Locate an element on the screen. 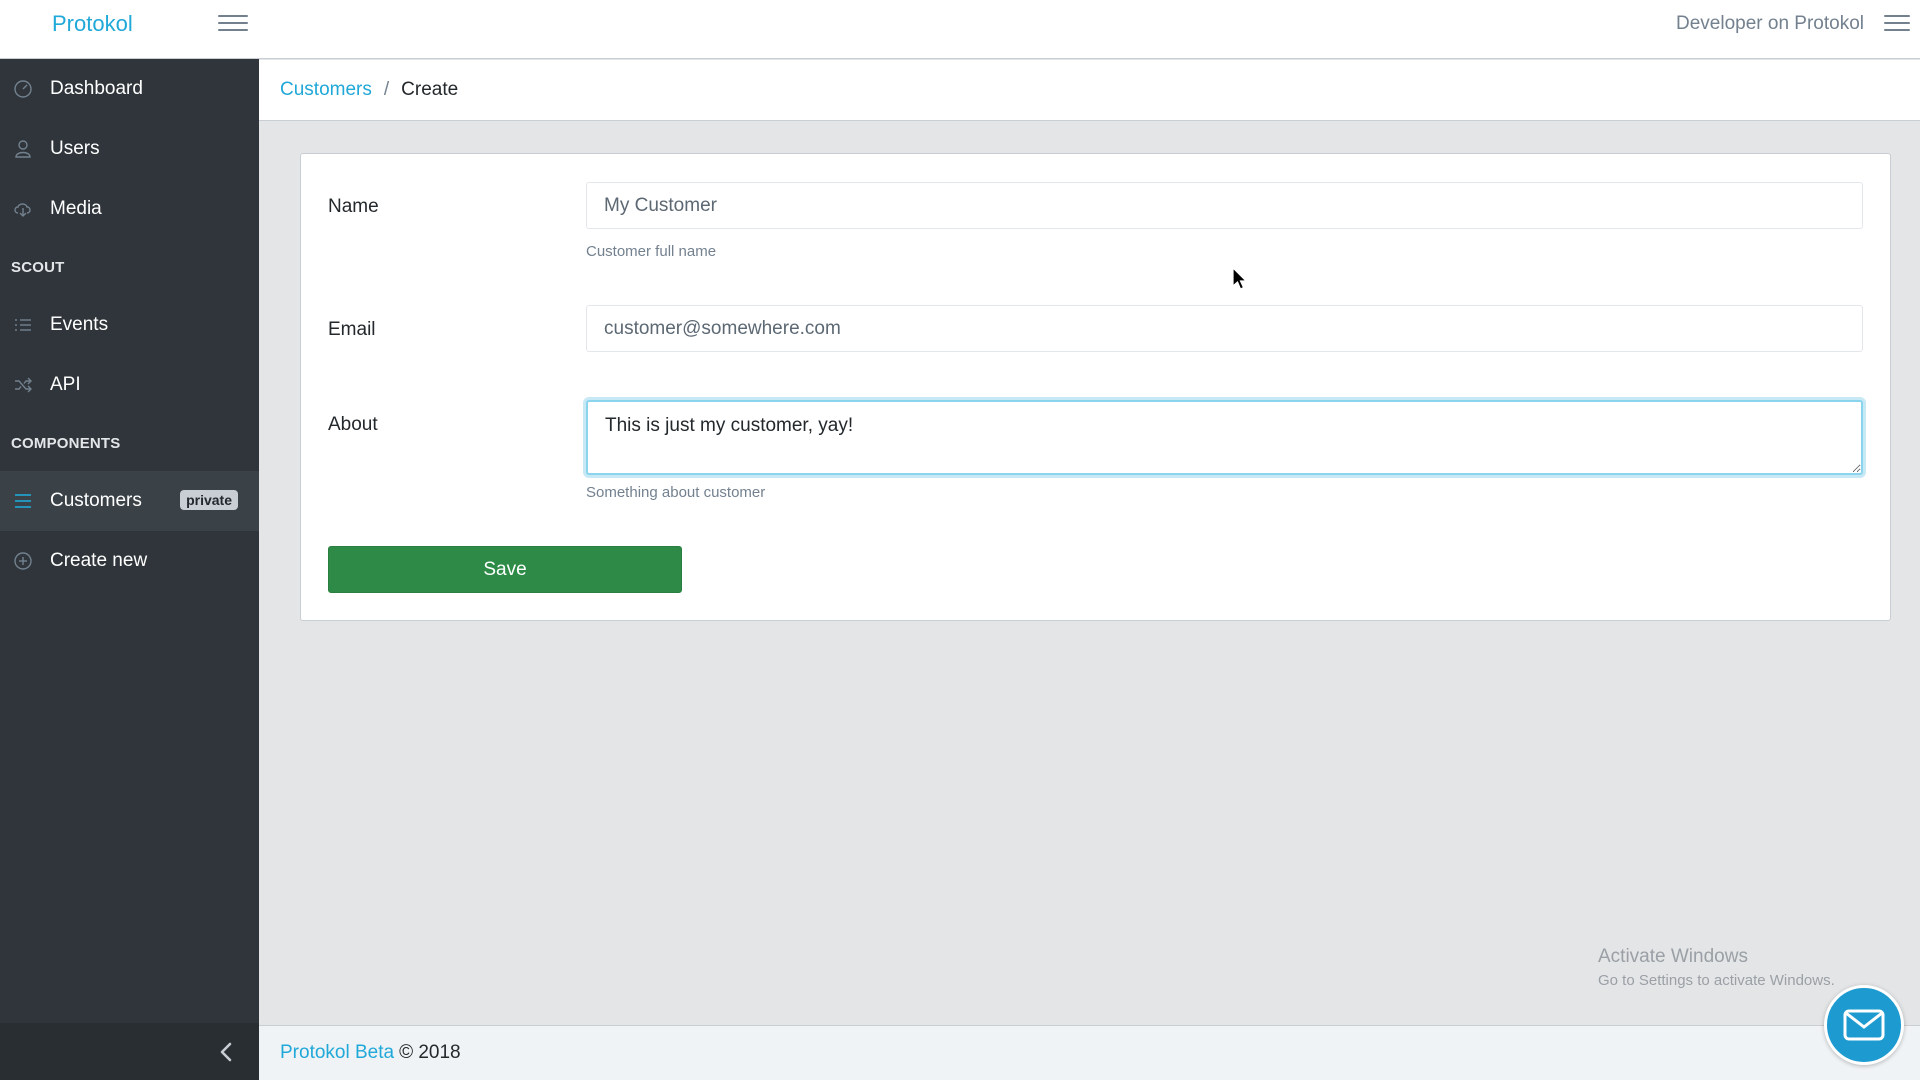  plus-circle-icon is located at coordinates (23, 561).